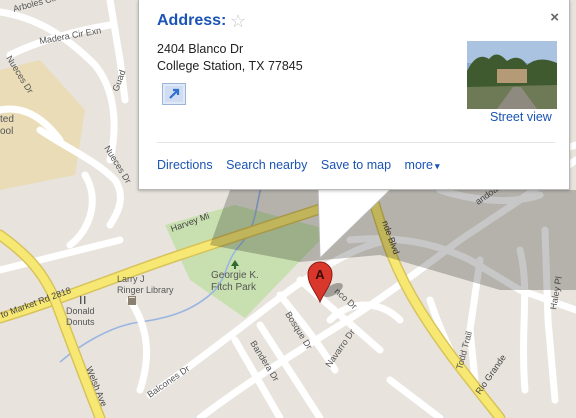 This screenshot has width=576, height=418. What do you see at coordinates (6, 131) in the screenshot?
I see `school-label-line2: ool` at bounding box center [6, 131].